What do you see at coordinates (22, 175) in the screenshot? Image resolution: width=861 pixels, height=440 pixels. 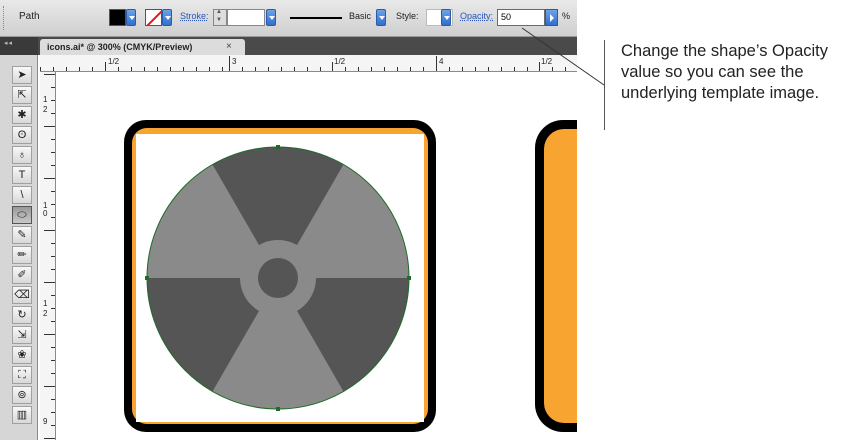 I see `type-tool: T` at bounding box center [22, 175].